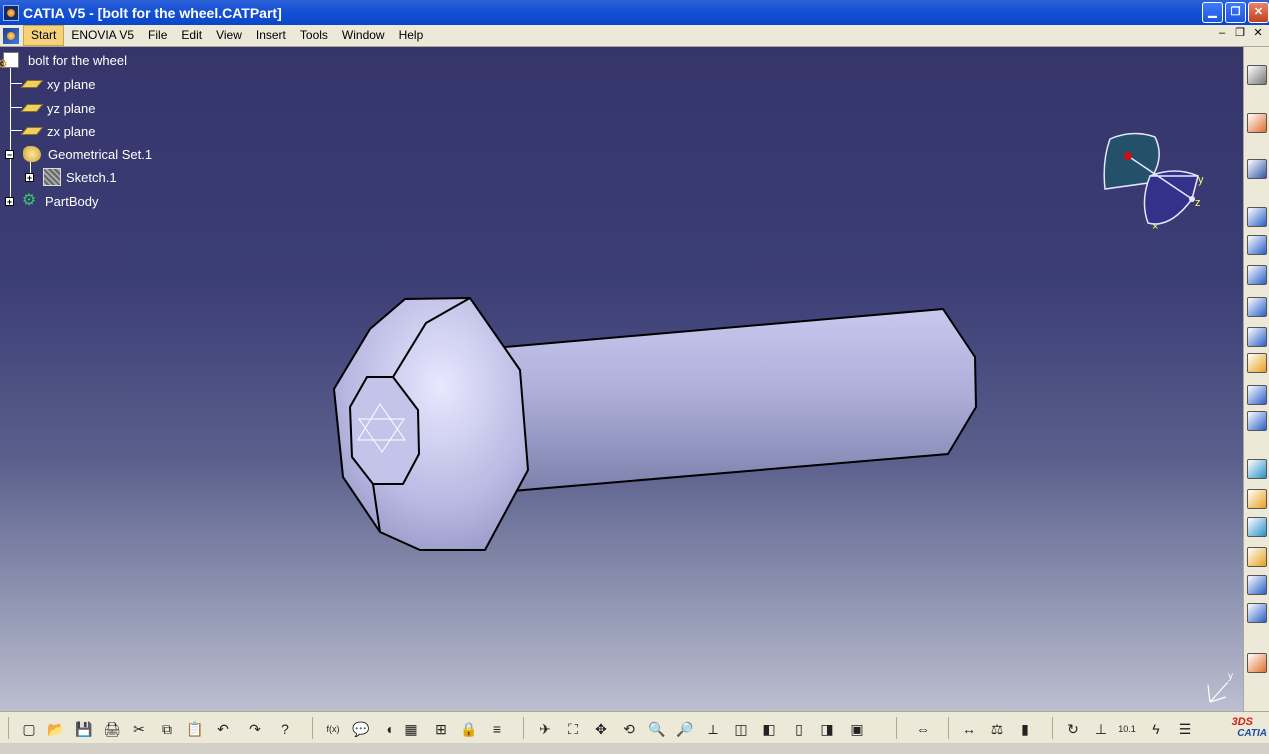 This screenshot has height=754, width=1269. I want to click on document-window-controls: – ❐ ✕, so click(1240, 34).